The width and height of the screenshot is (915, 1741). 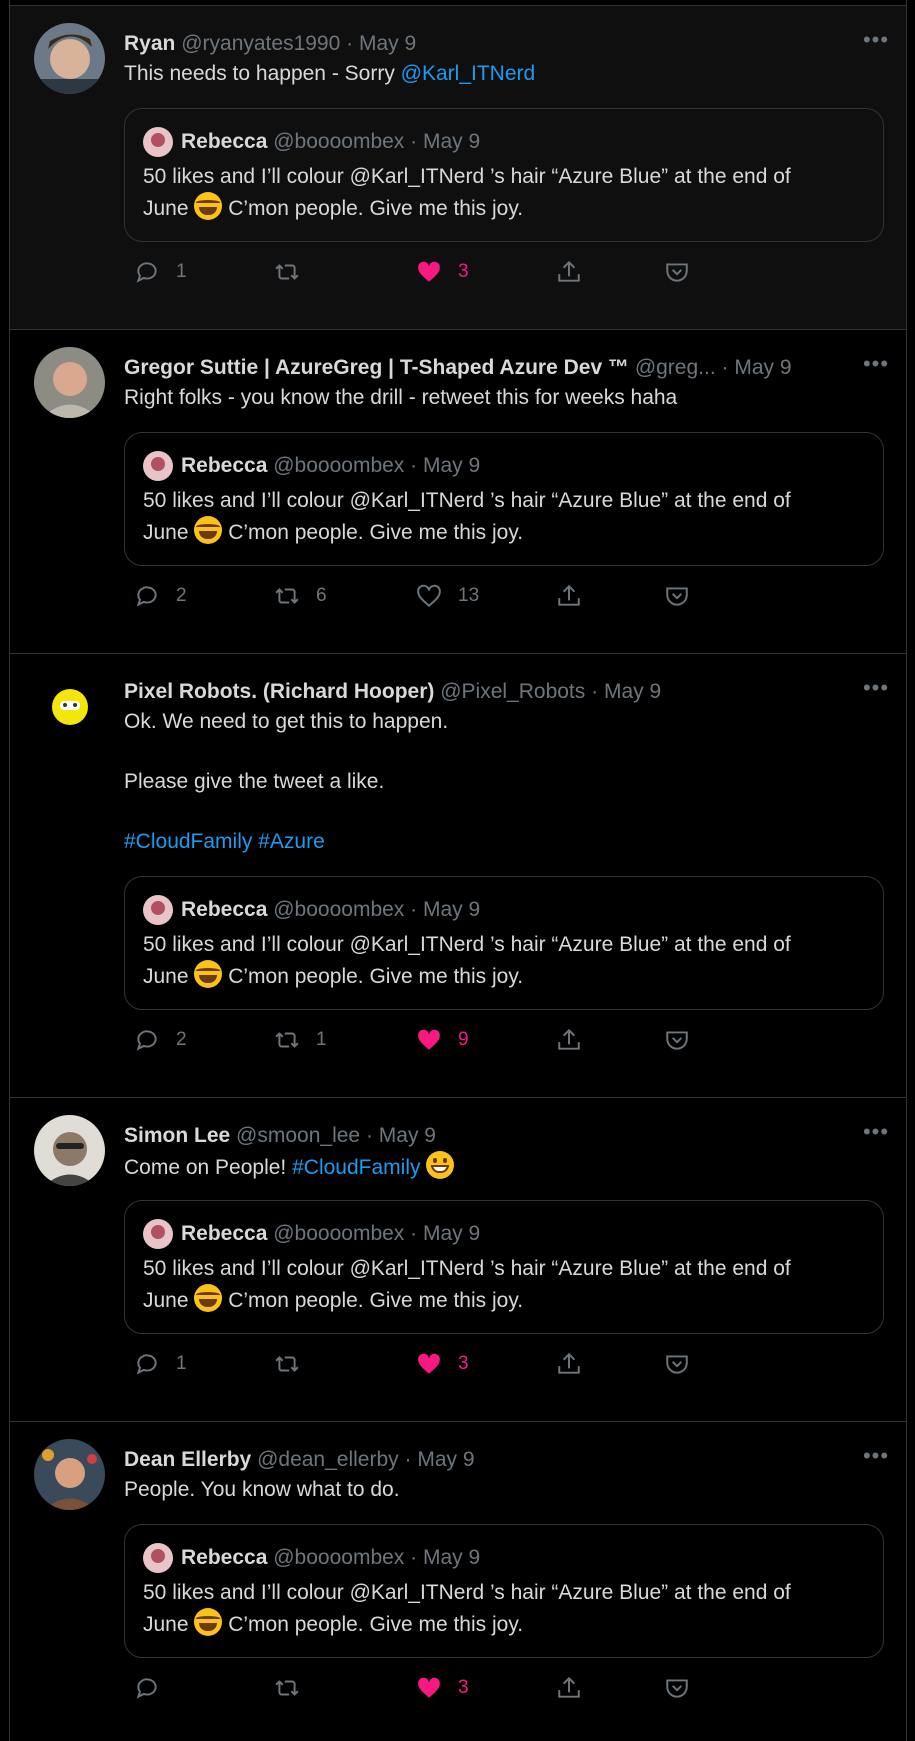 I want to click on hashtag-link: #Azure, so click(x=291, y=841).